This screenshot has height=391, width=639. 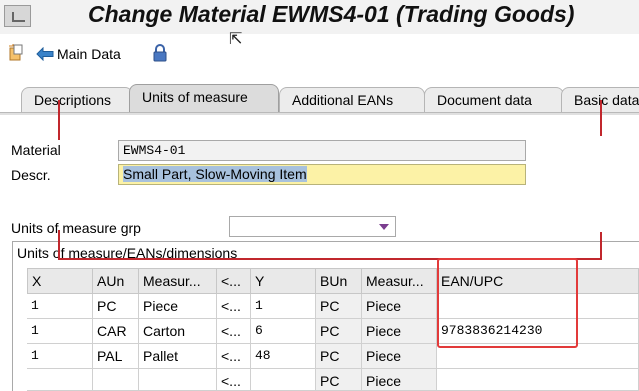 I want to click on main-data-button: Main Data, so click(x=78, y=54).